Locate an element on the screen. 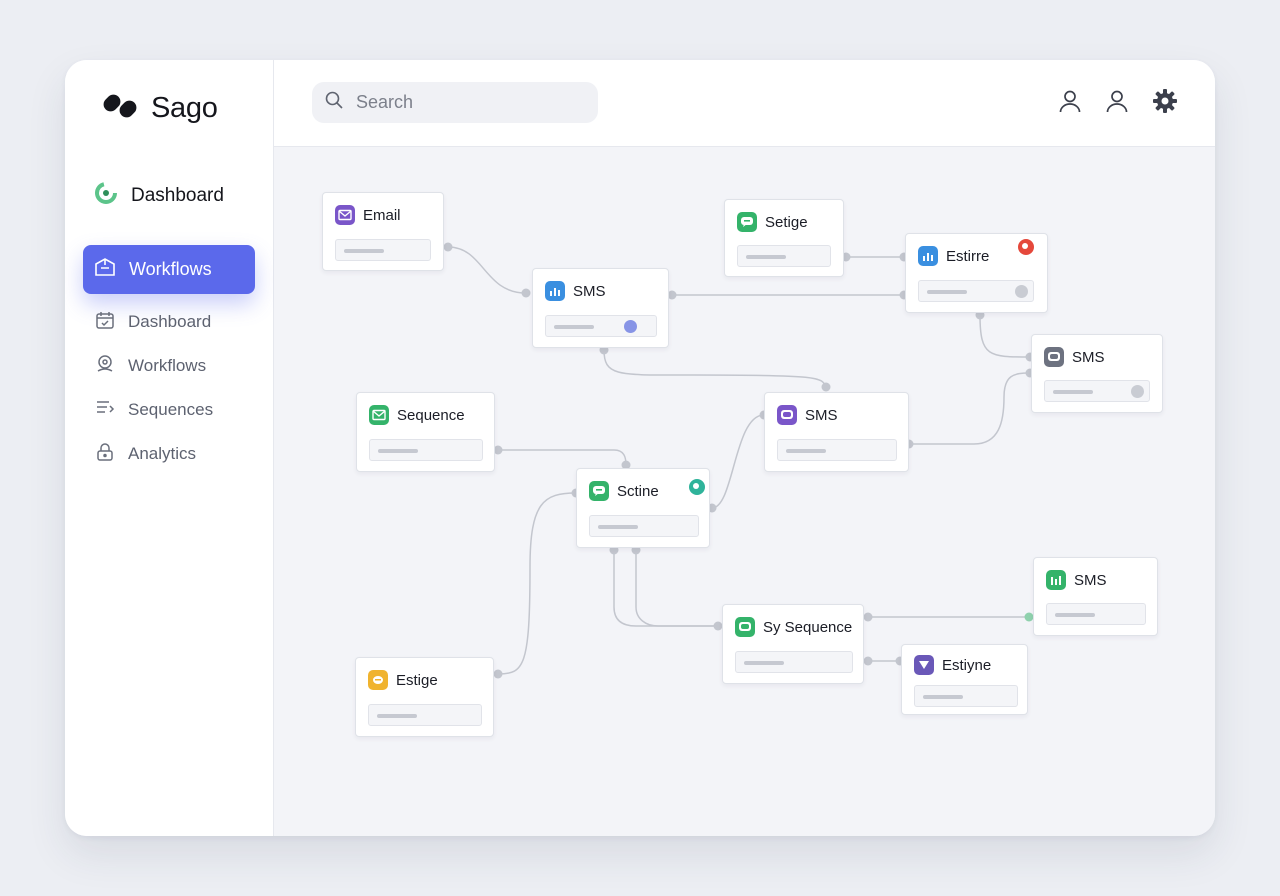  gear-icon is located at coordinates (1165, 101).